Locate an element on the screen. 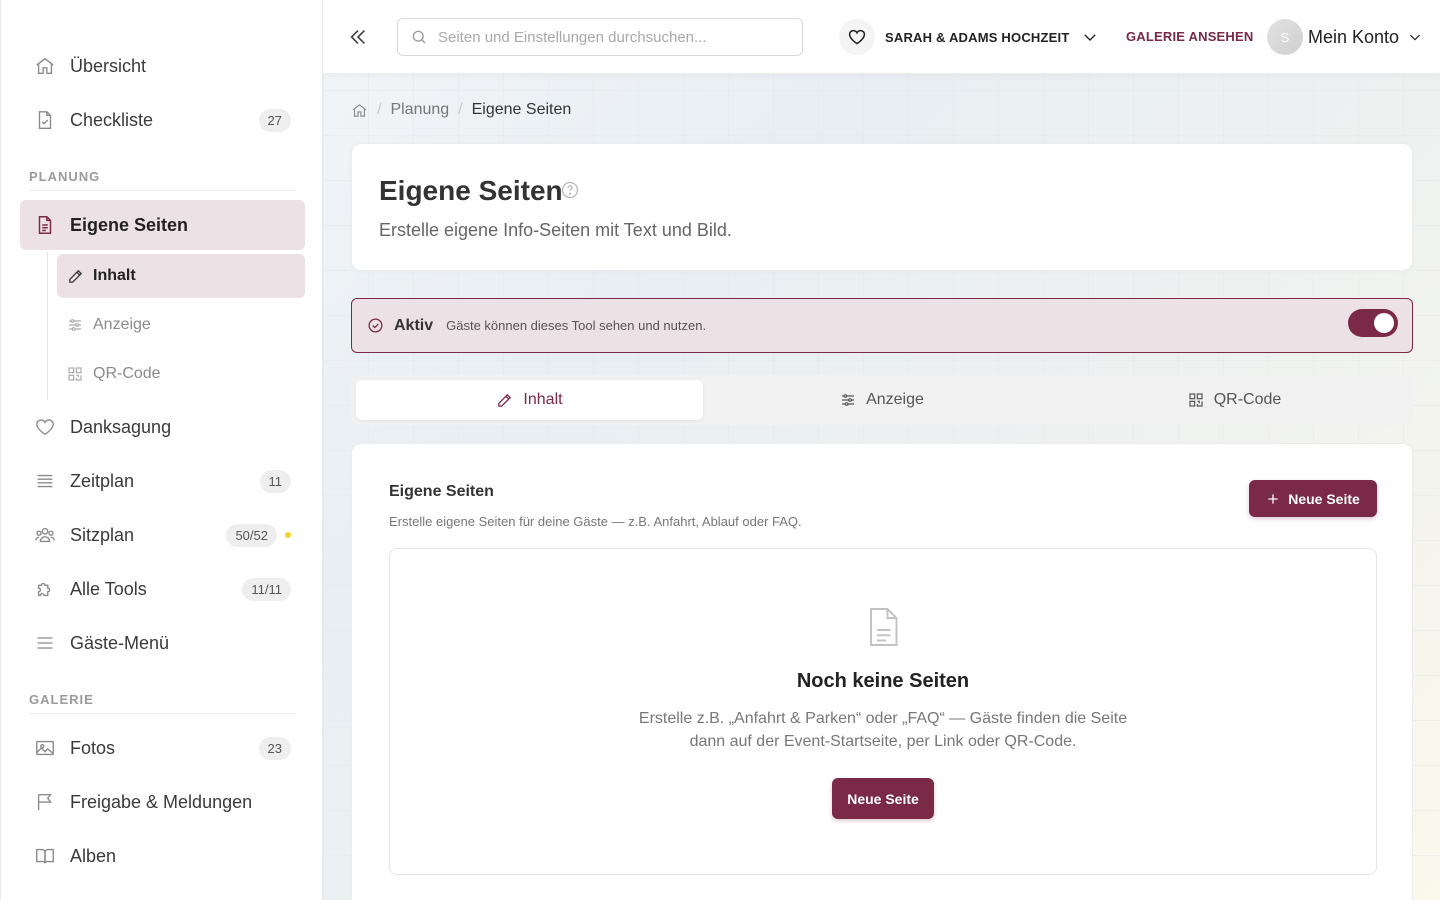 This screenshot has height=900, width=1440. sidebar-subitem-inhalt: Inhalt is located at coordinates (181, 276).